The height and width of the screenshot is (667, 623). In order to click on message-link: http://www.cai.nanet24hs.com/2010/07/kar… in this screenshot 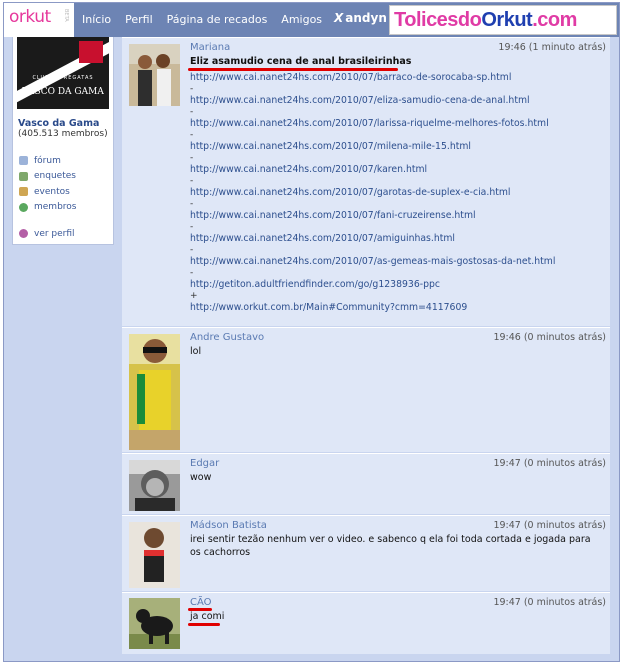, I will do `click(396, 169)`.